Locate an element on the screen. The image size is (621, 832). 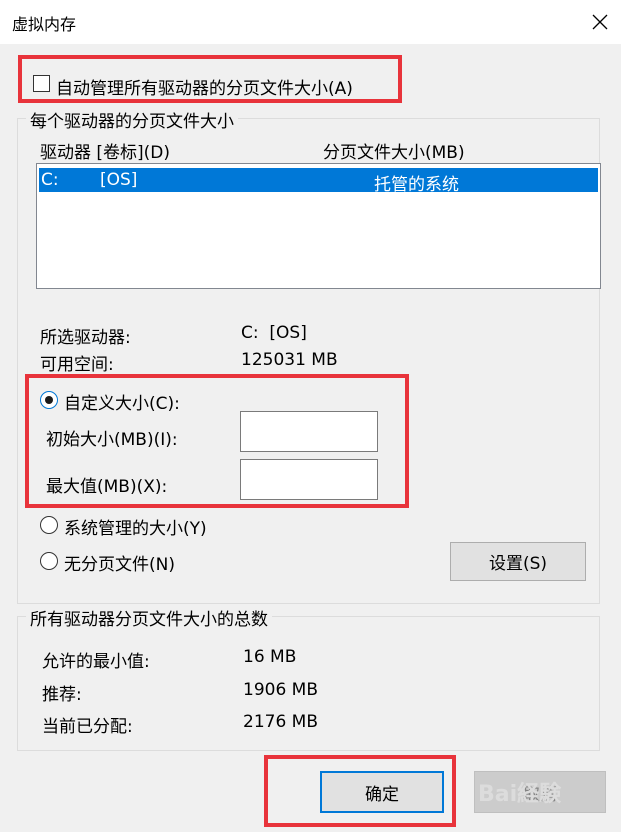
min-value: 16 MB is located at coordinates (270, 657).